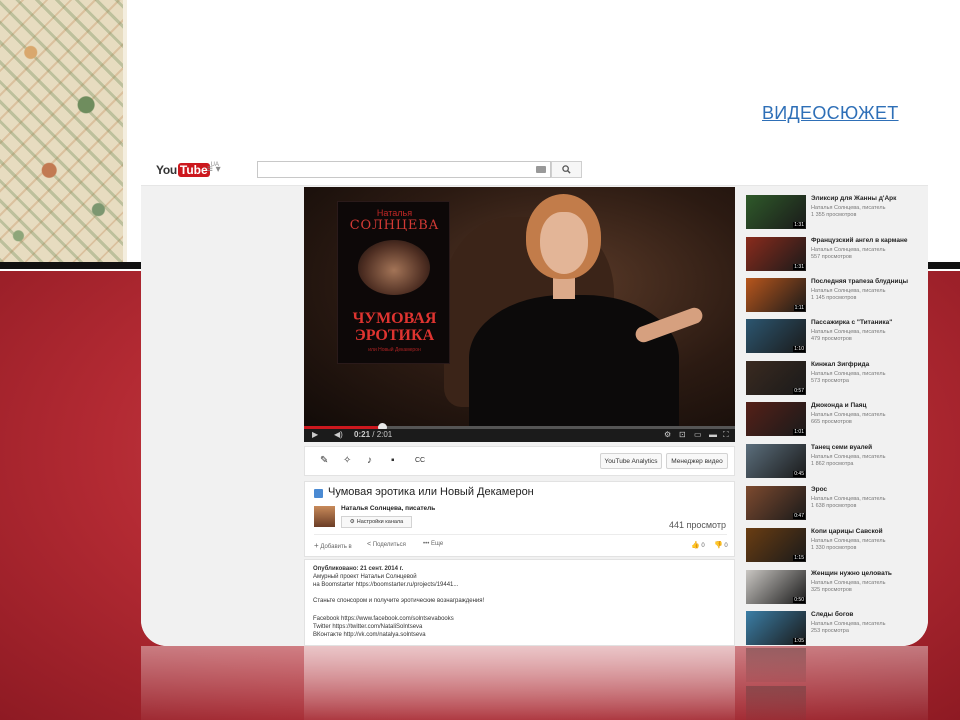 The width and height of the screenshot is (960, 720). I want to click on related-video-views: 1 145 просмотров, so click(834, 298).